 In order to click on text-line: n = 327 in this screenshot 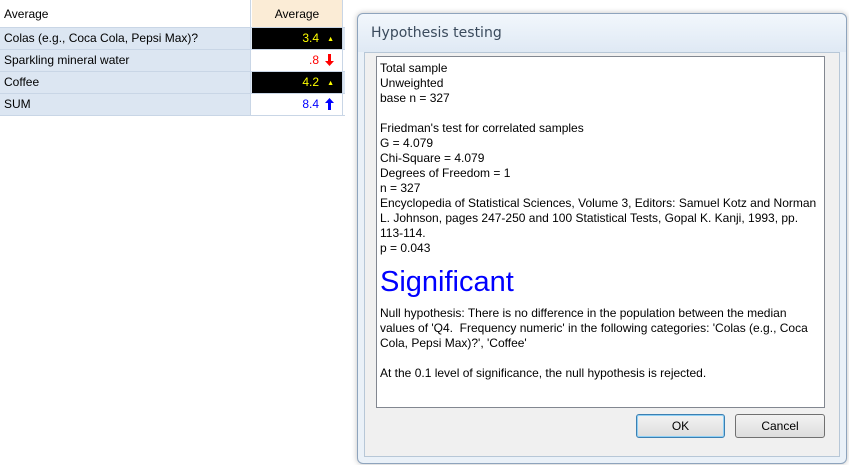, I will do `click(400, 188)`.